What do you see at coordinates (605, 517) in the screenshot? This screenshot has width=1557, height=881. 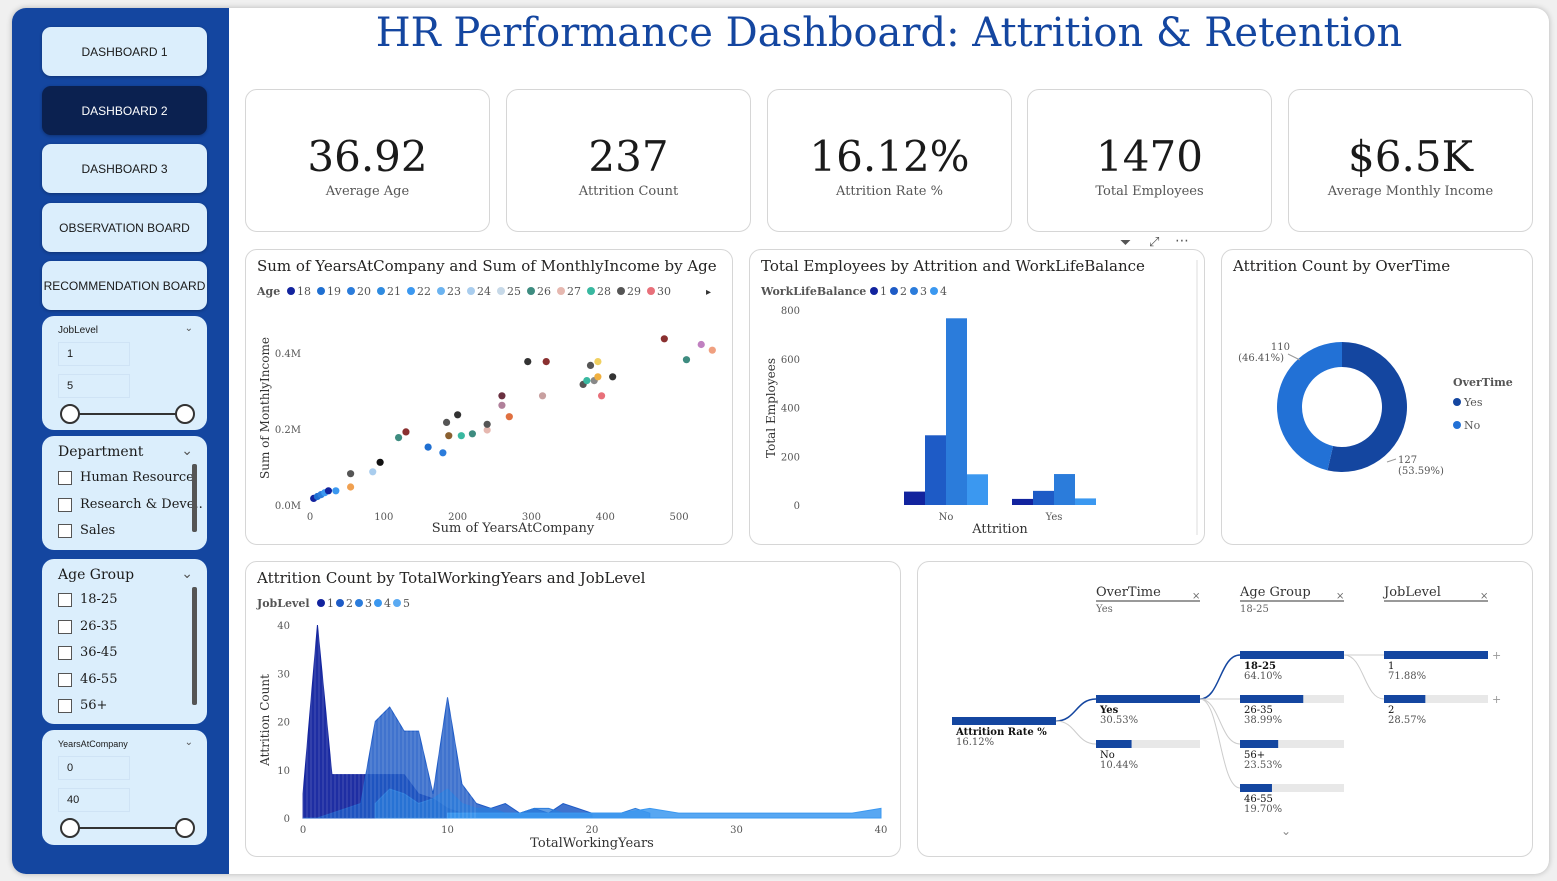 I see `x-tick-label: 400` at bounding box center [605, 517].